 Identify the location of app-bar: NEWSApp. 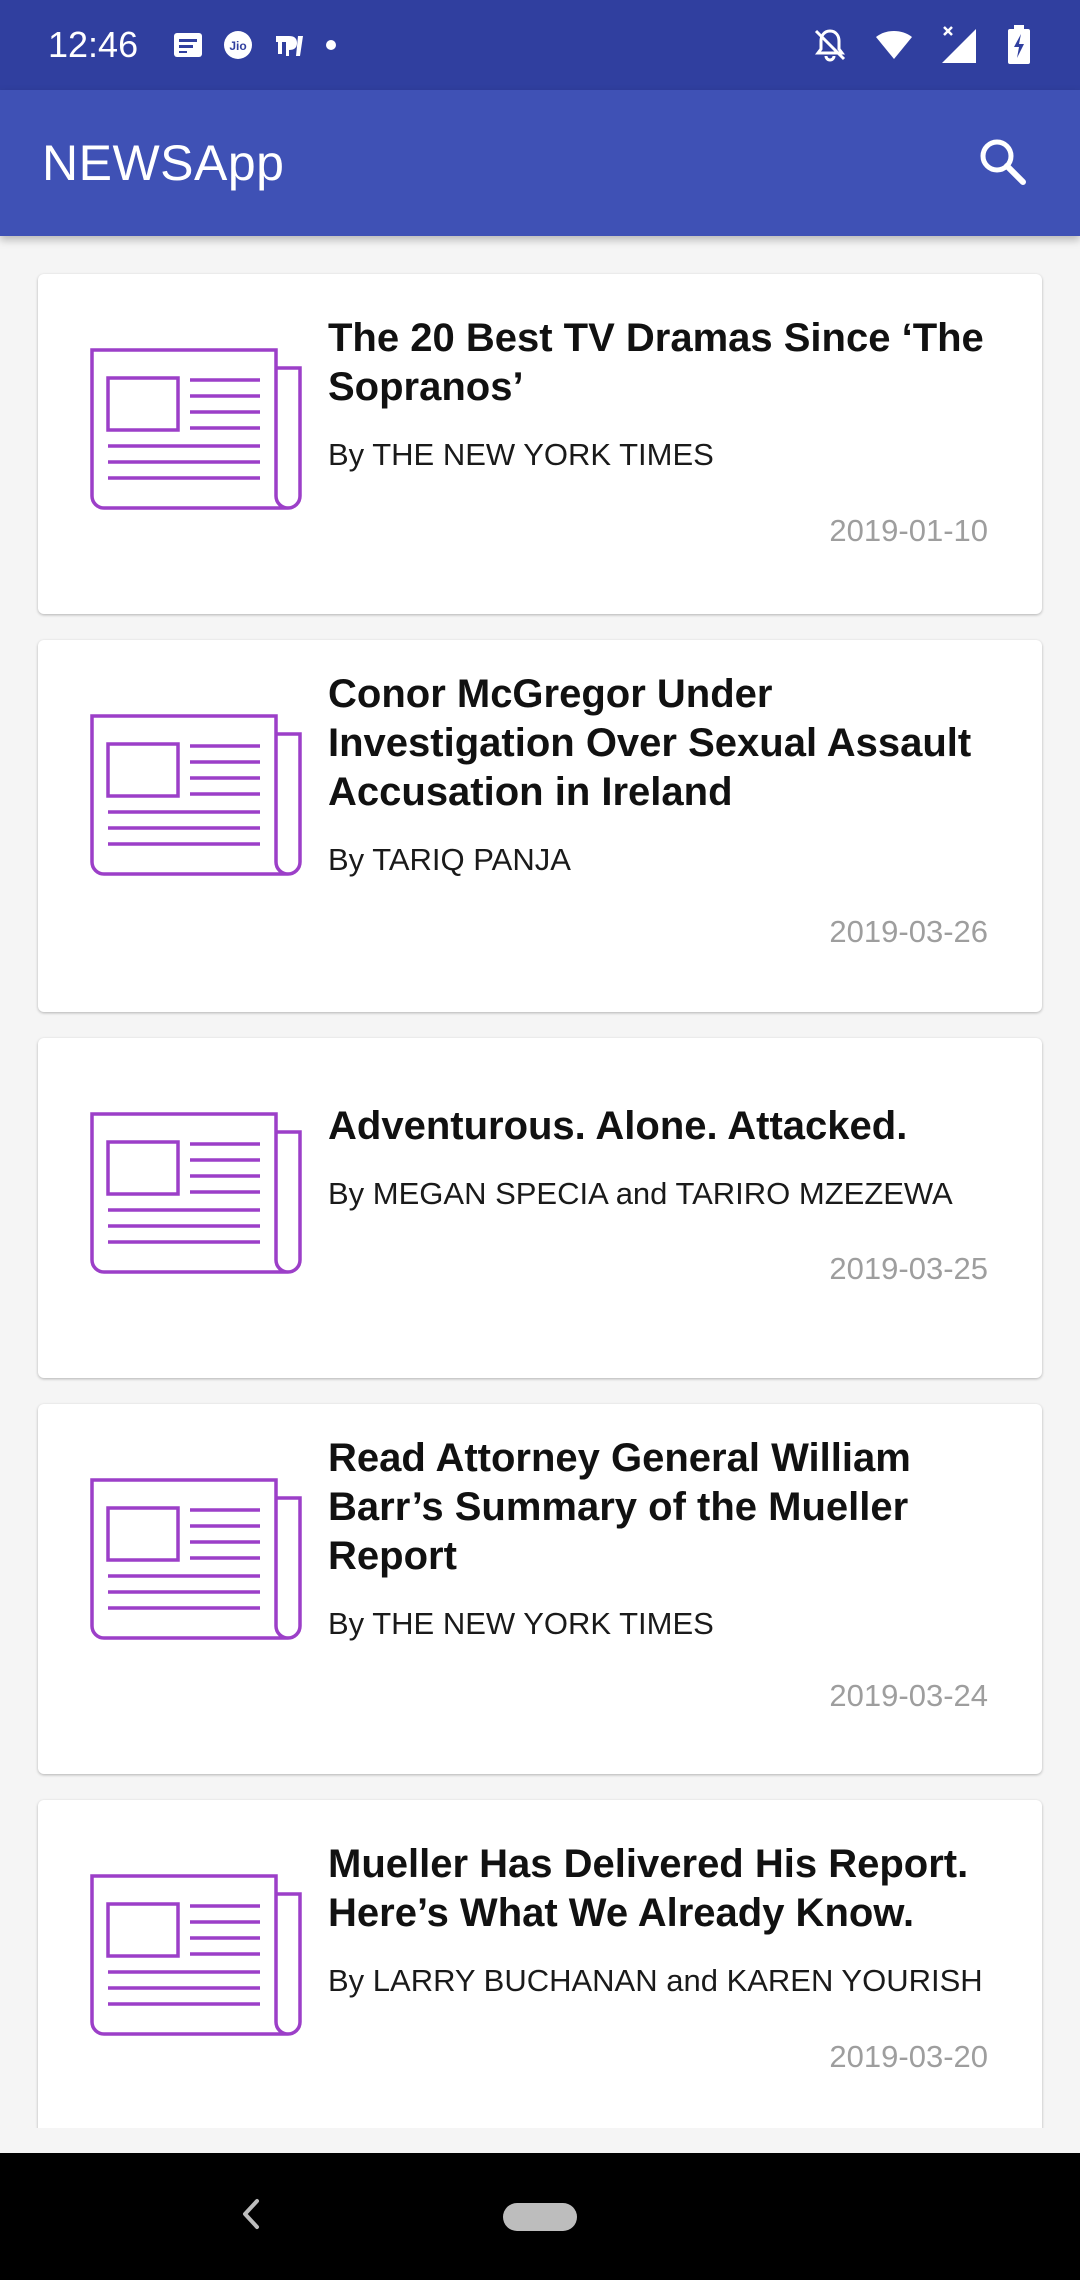
(540, 163).